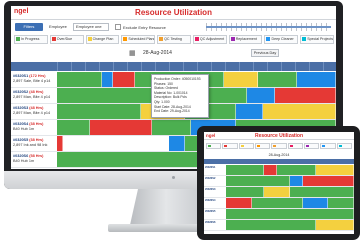 The height and width of the screenshot is (242, 362). I want to click on legend-label: In Progress, so click(30, 39).